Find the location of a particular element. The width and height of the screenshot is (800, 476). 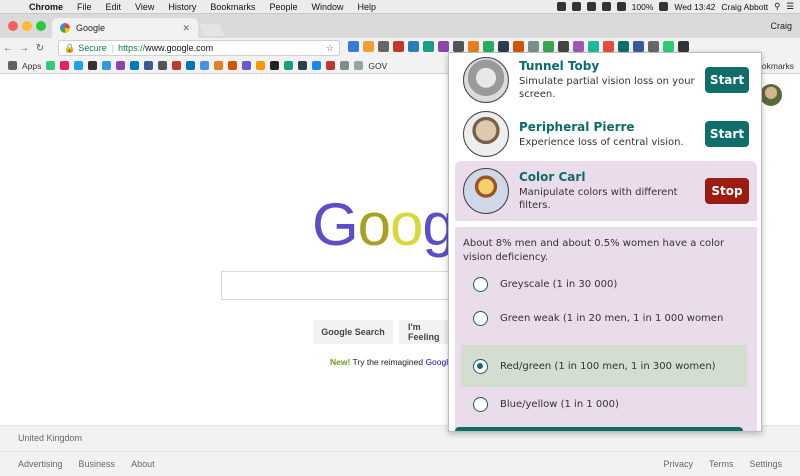

menu-bookmarks: Bookmarks is located at coordinates (232, 7).